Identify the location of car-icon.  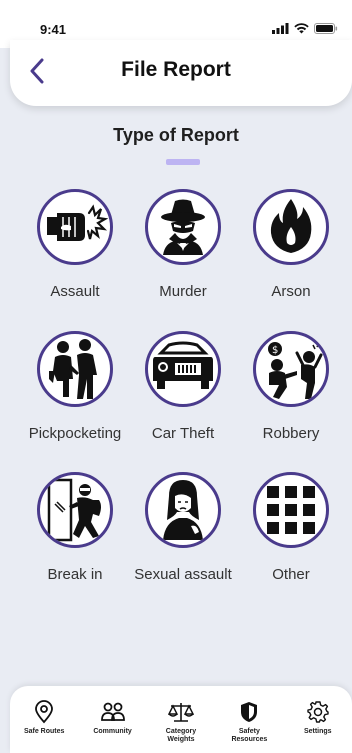
(183, 365).